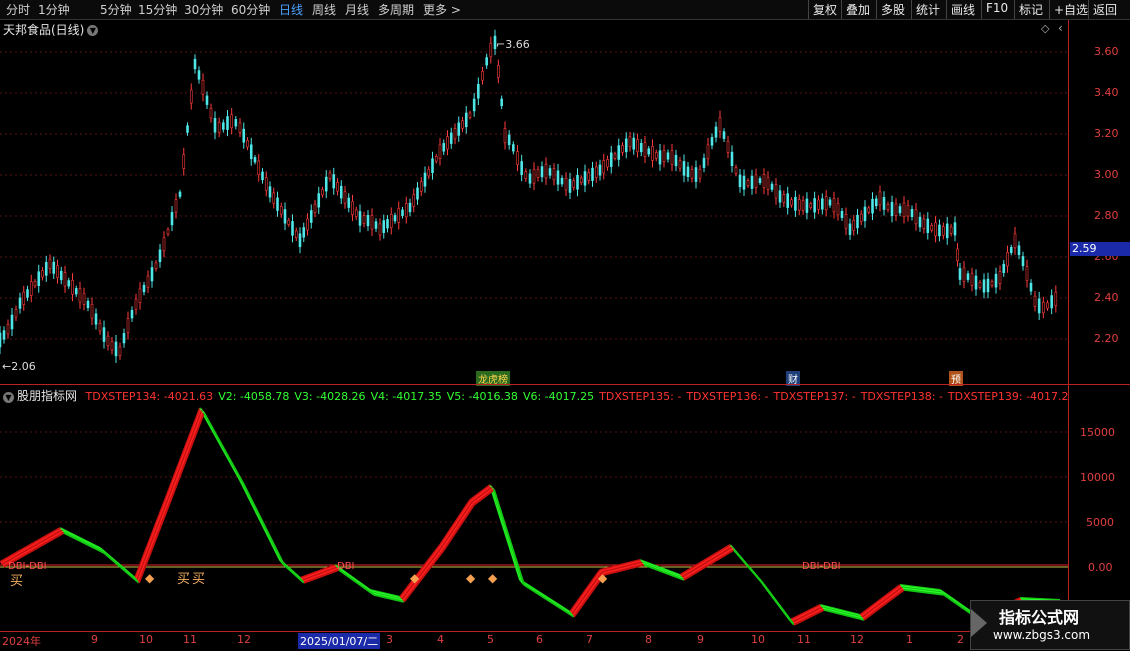 This screenshot has height=651, width=1130. What do you see at coordinates (1104, 9) in the screenshot?
I see `back-button: 返回` at bounding box center [1104, 9].